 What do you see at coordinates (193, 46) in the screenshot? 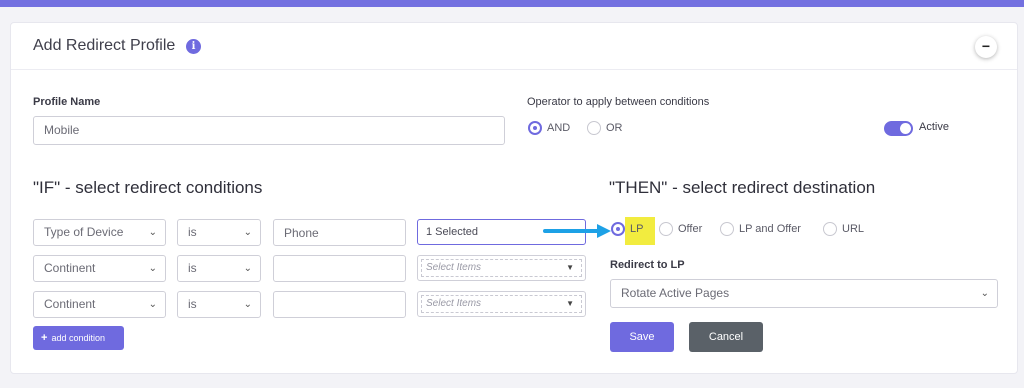
I see `info-icon: i` at bounding box center [193, 46].